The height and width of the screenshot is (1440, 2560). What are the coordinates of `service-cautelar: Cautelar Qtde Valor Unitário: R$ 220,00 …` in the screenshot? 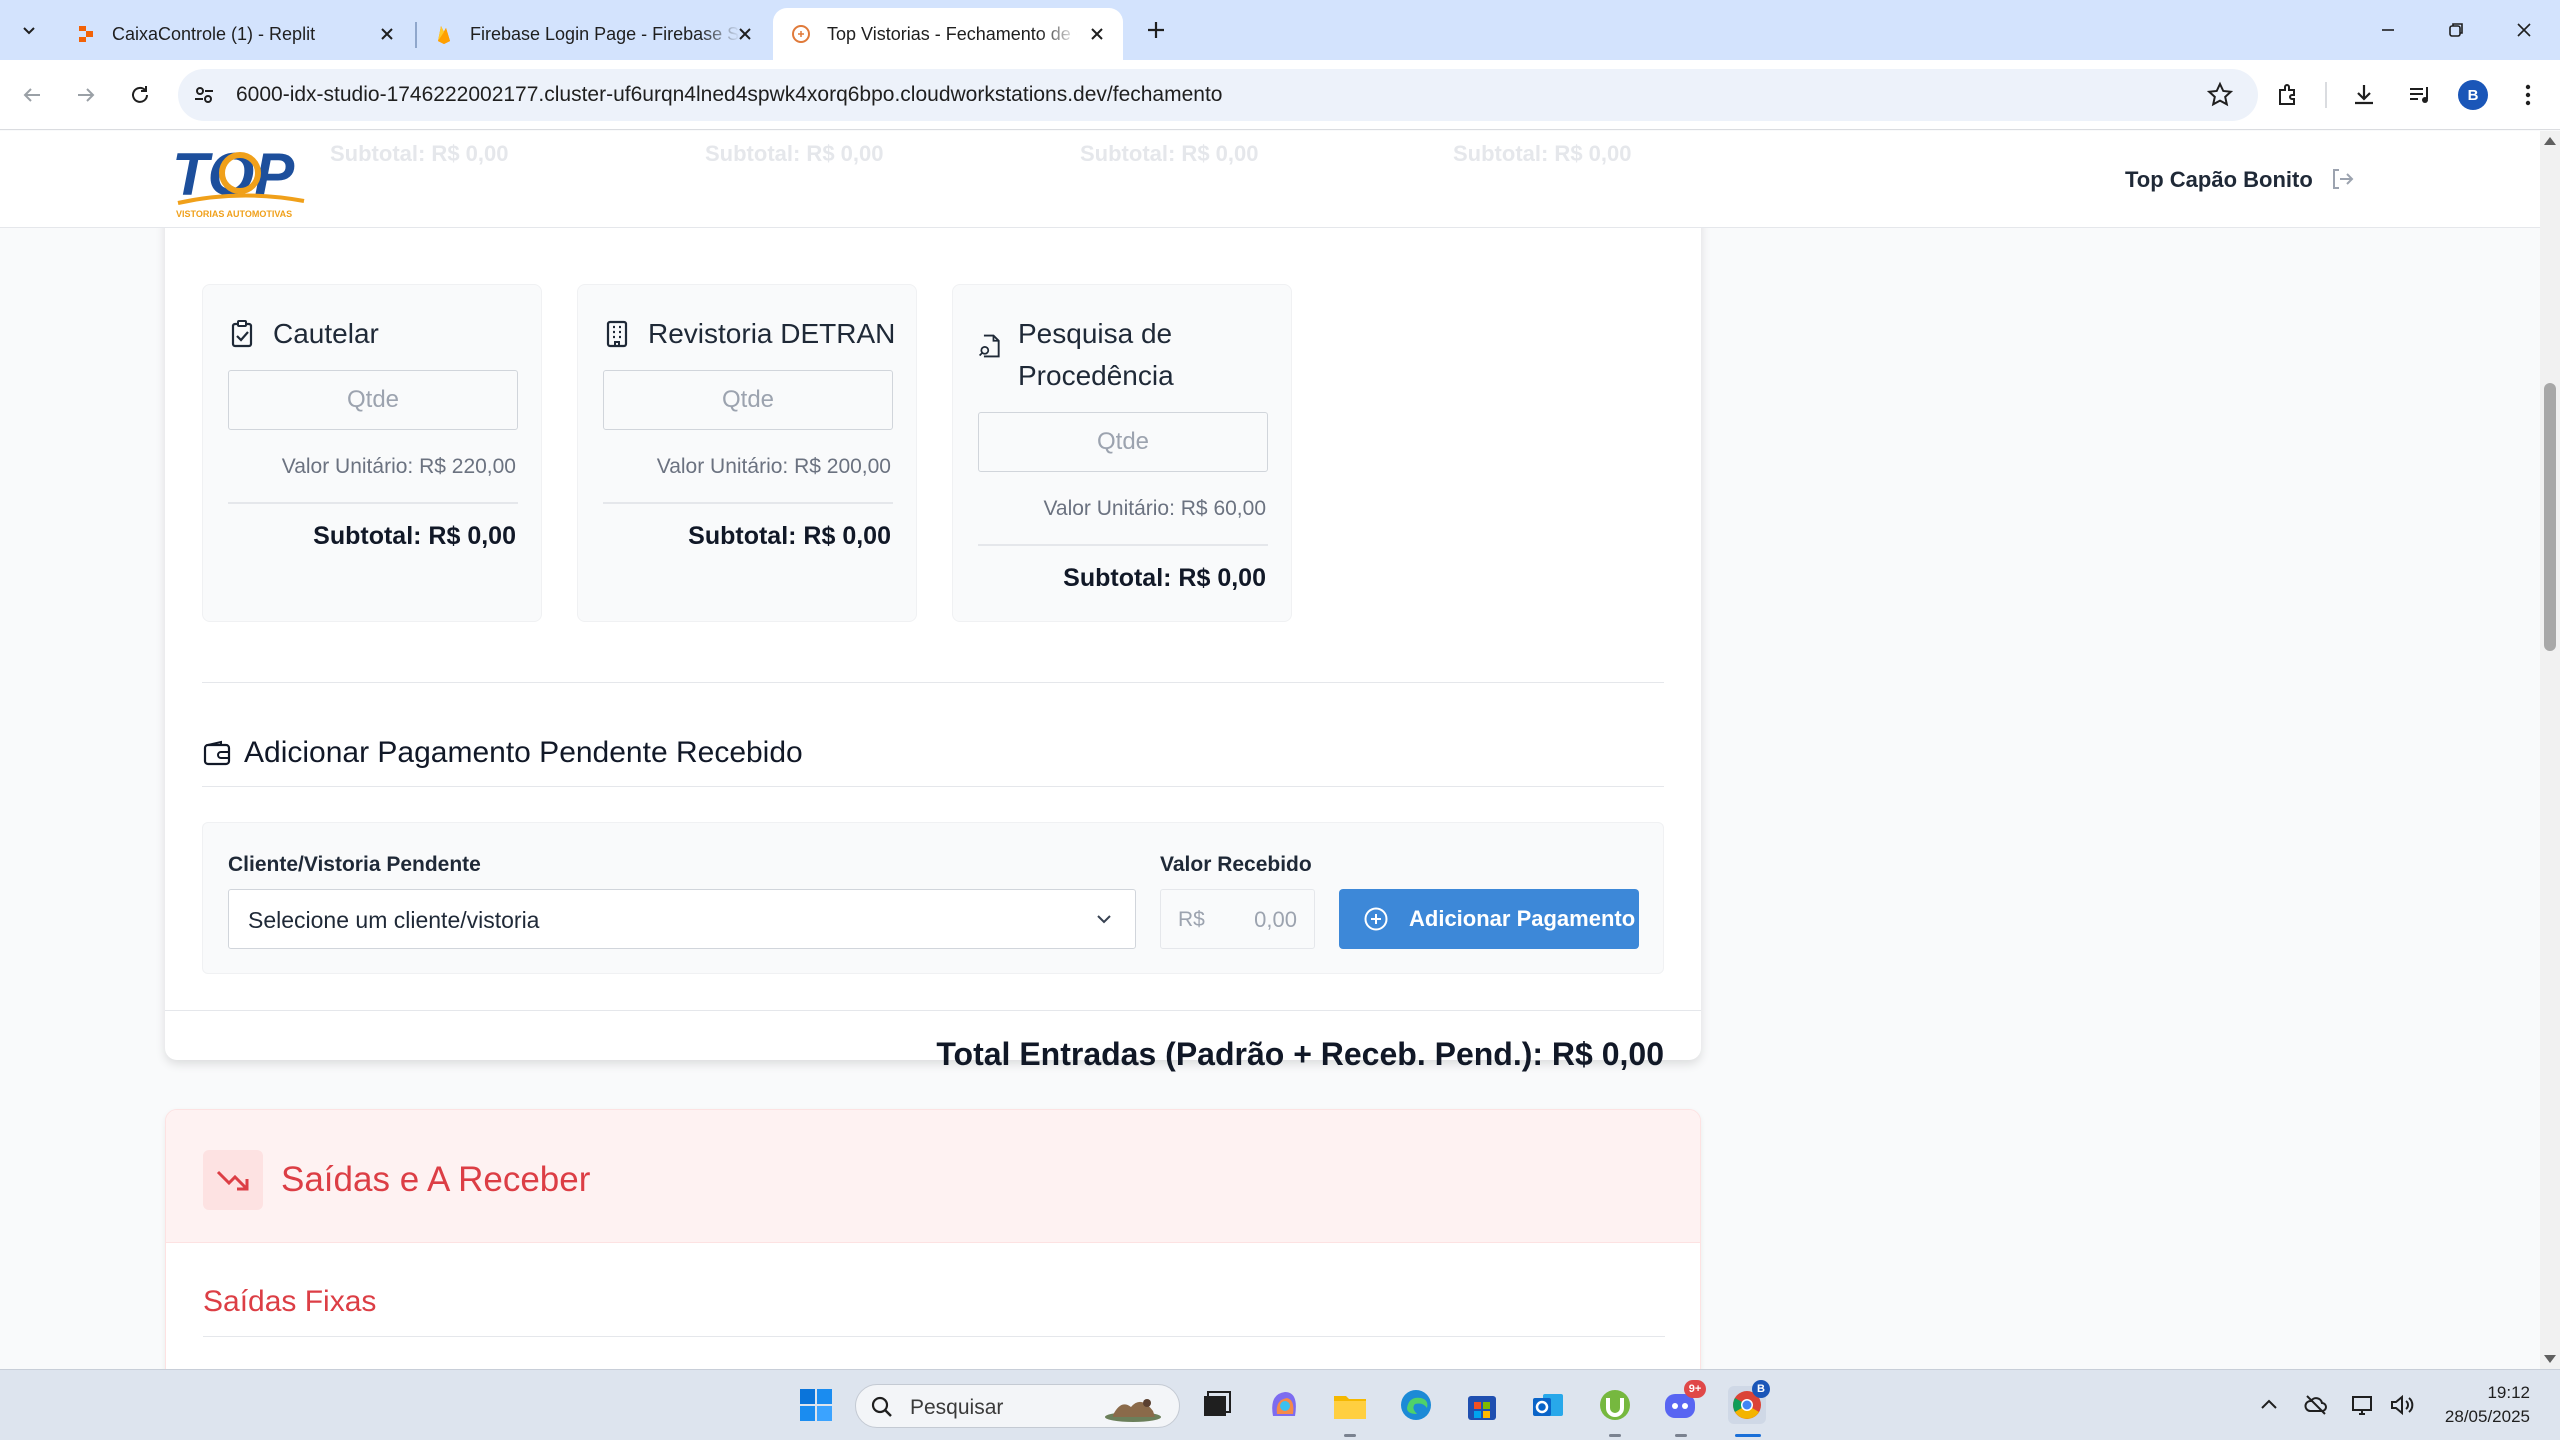 It's located at (372, 453).